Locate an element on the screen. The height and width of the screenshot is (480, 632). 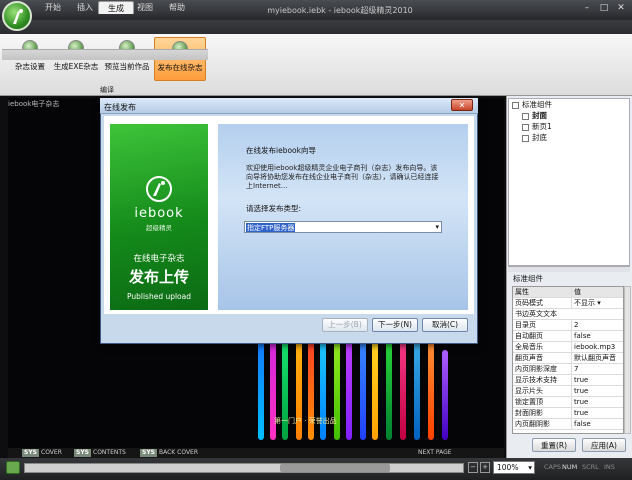
scrollbar-thumb is located at coordinates (335, 468).